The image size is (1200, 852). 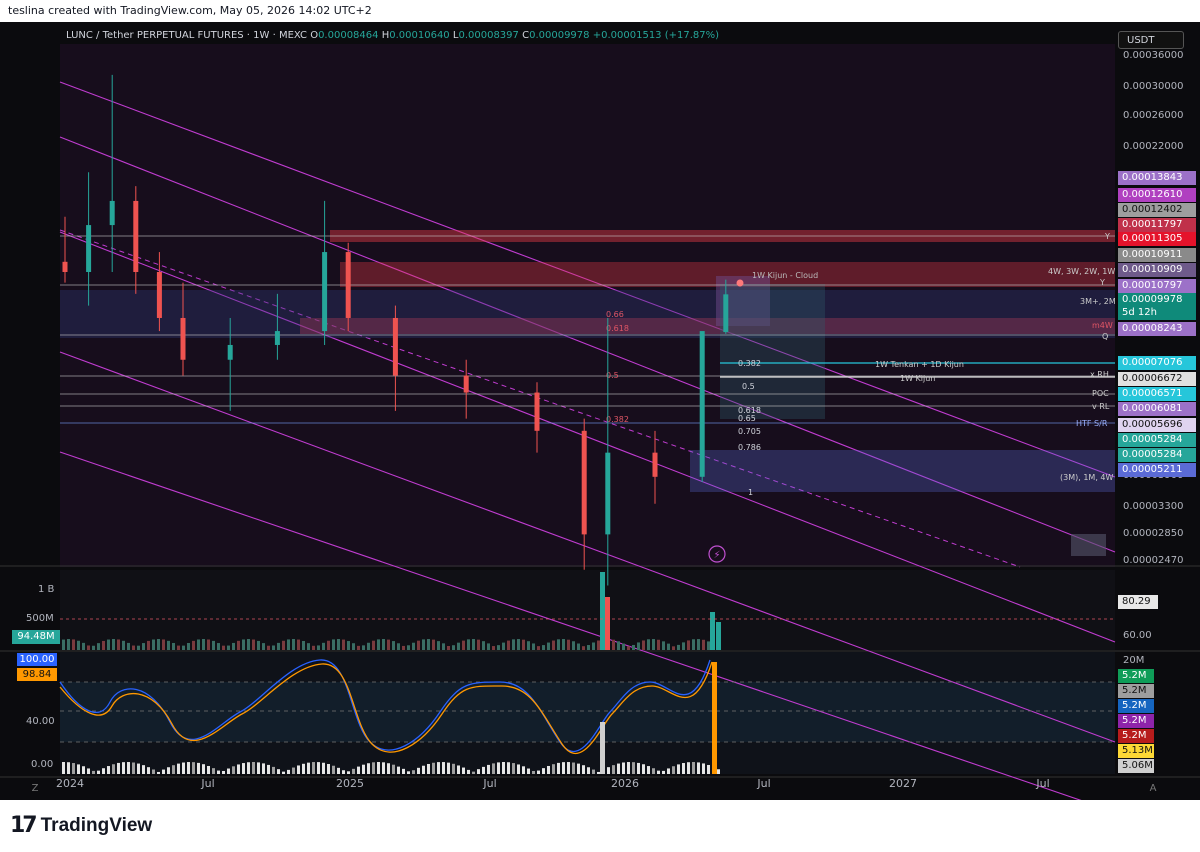 What do you see at coordinates (1157, 225) in the screenshot?
I see `price-level-label: 0.00011797` at bounding box center [1157, 225].